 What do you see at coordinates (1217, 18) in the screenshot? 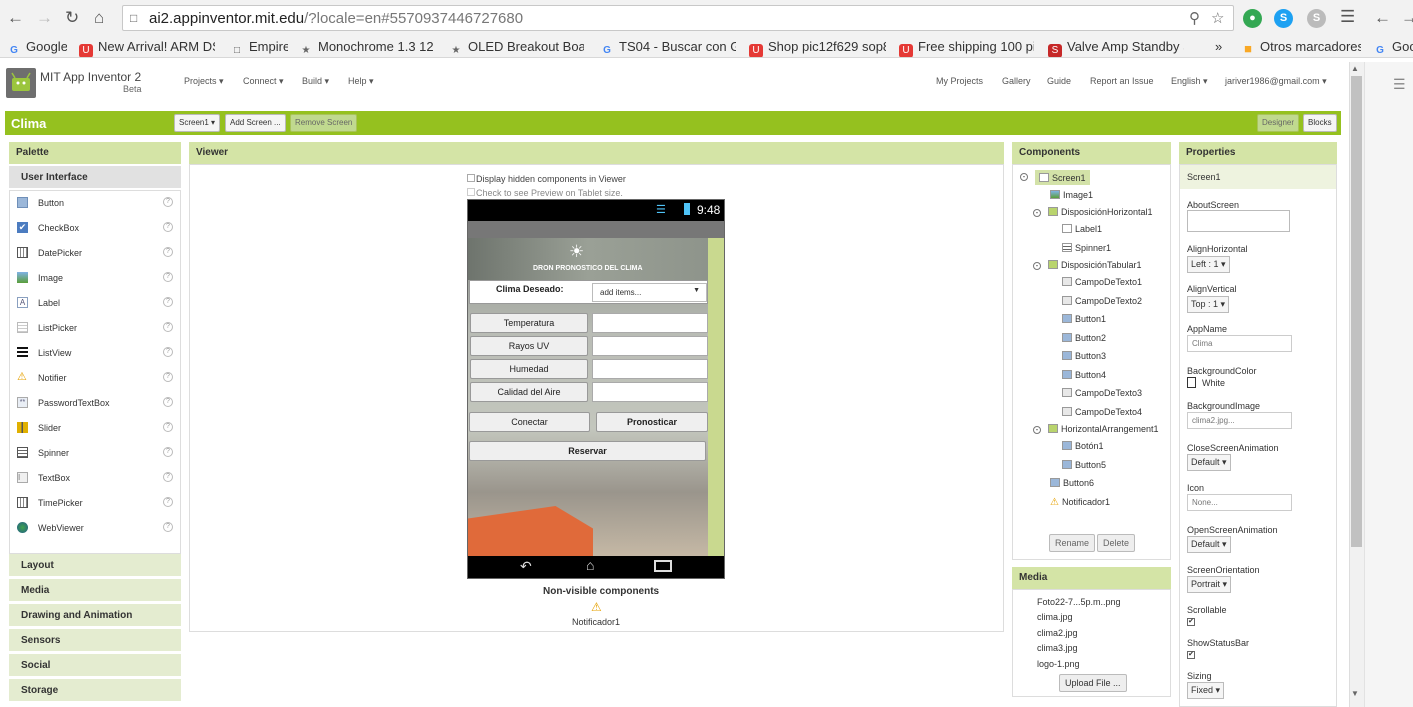
I see `star-icon: ☆` at bounding box center [1217, 18].